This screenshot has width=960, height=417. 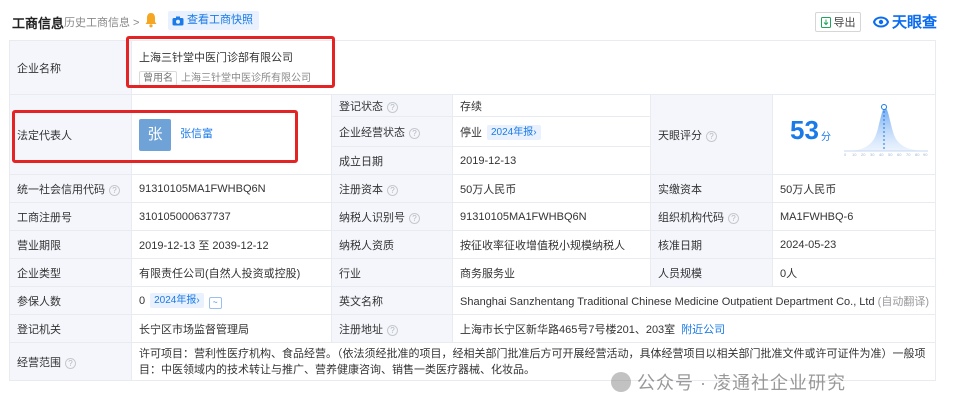 I want to click on taxpayer-id-label: 纳税人识别号, so click(x=372, y=217).